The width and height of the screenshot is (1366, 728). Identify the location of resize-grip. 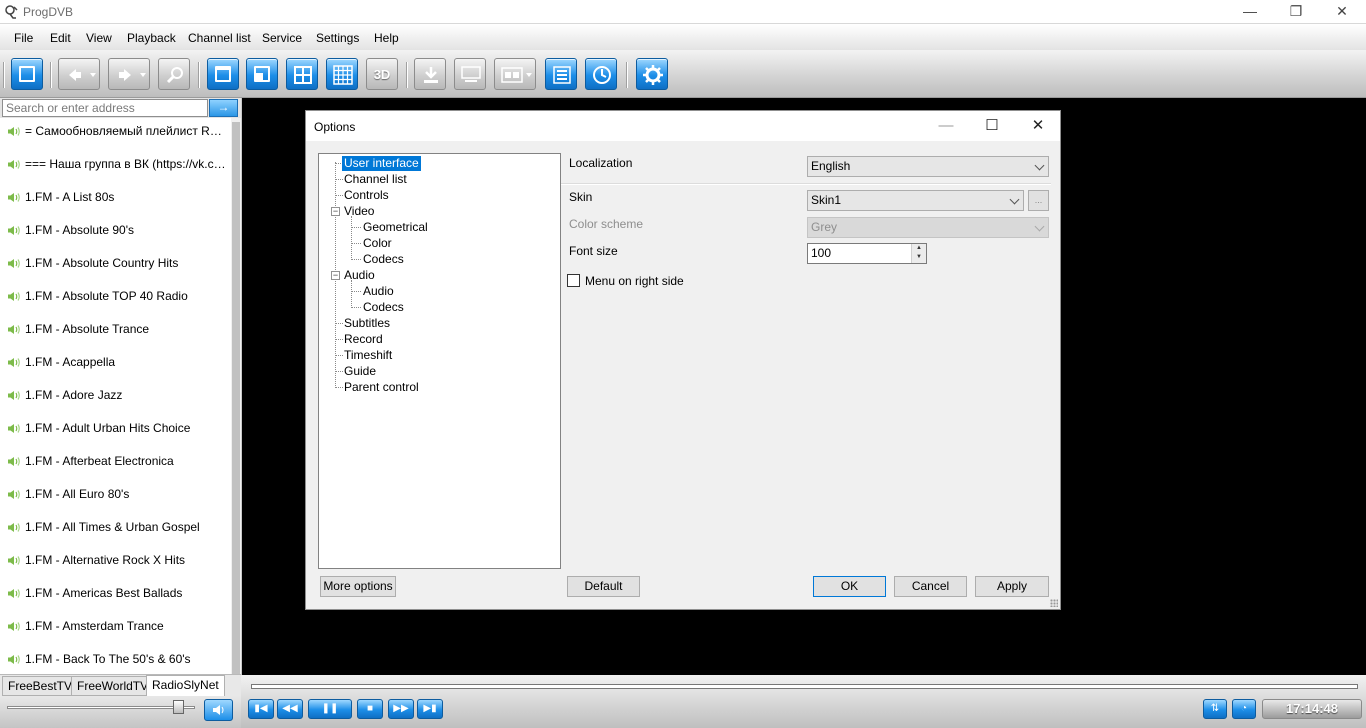
(1054, 603).